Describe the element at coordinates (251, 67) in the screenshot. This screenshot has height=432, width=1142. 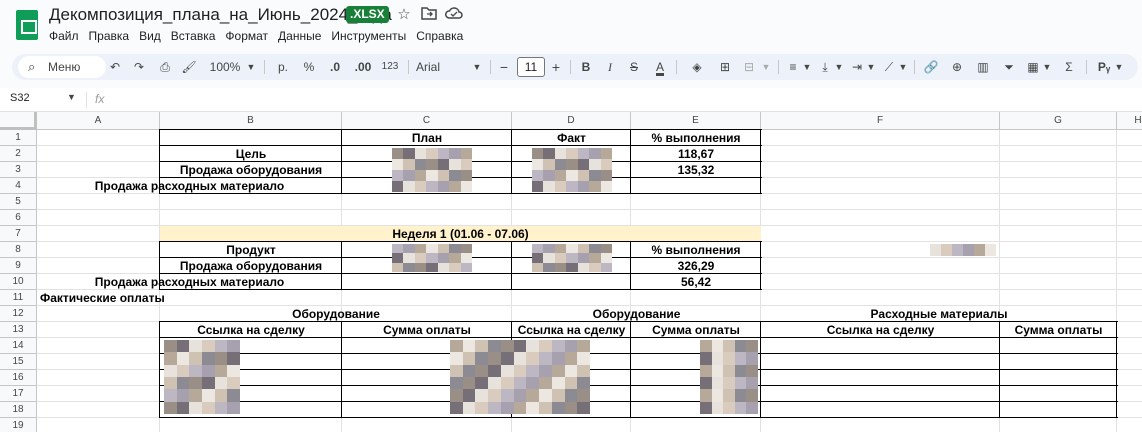
I see `zoom-caret-icon: ▼` at that location.